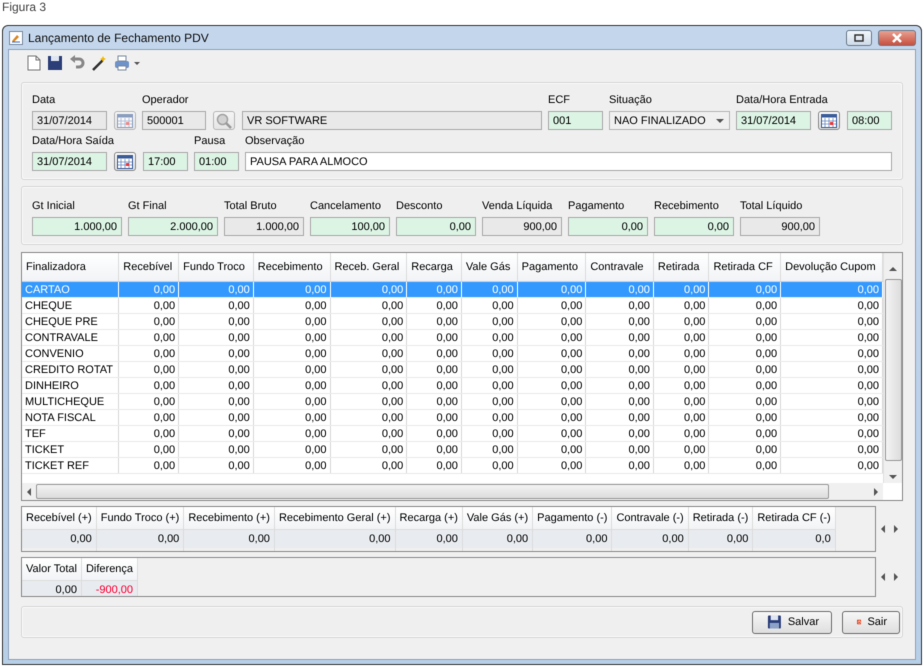  Describe the element at coordinates (70, 267) in the screenshot. I see `column-header: Finalizadora` at that location.